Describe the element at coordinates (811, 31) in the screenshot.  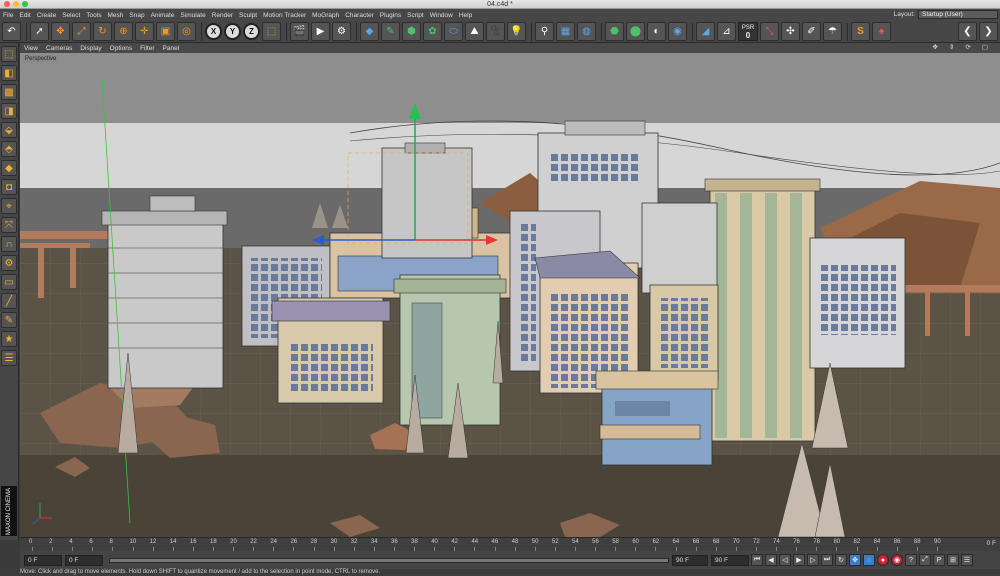
I see `paint-tool-button: ✐` at that location.